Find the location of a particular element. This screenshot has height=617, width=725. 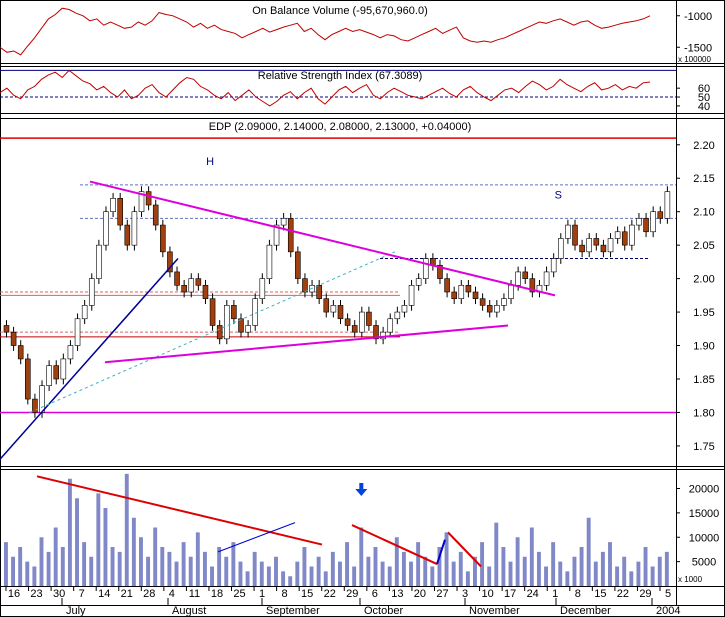

obv-title: On Balance Volume (-95,670,960.0) is located at coordinates (340, 11).